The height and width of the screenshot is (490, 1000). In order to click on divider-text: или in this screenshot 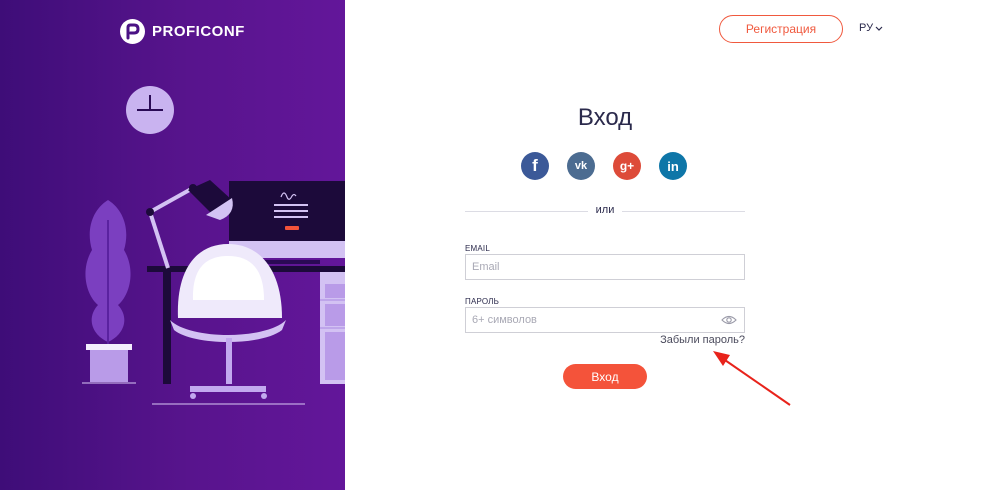, I will do `click(605, 210)`.